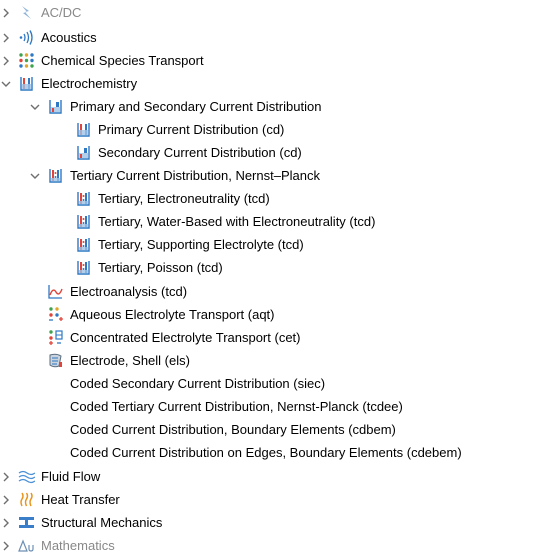  What do you see at coordinates (26, 545) in the screenshot?
I see `delta-u-icon` at bounding box center [26, 545].